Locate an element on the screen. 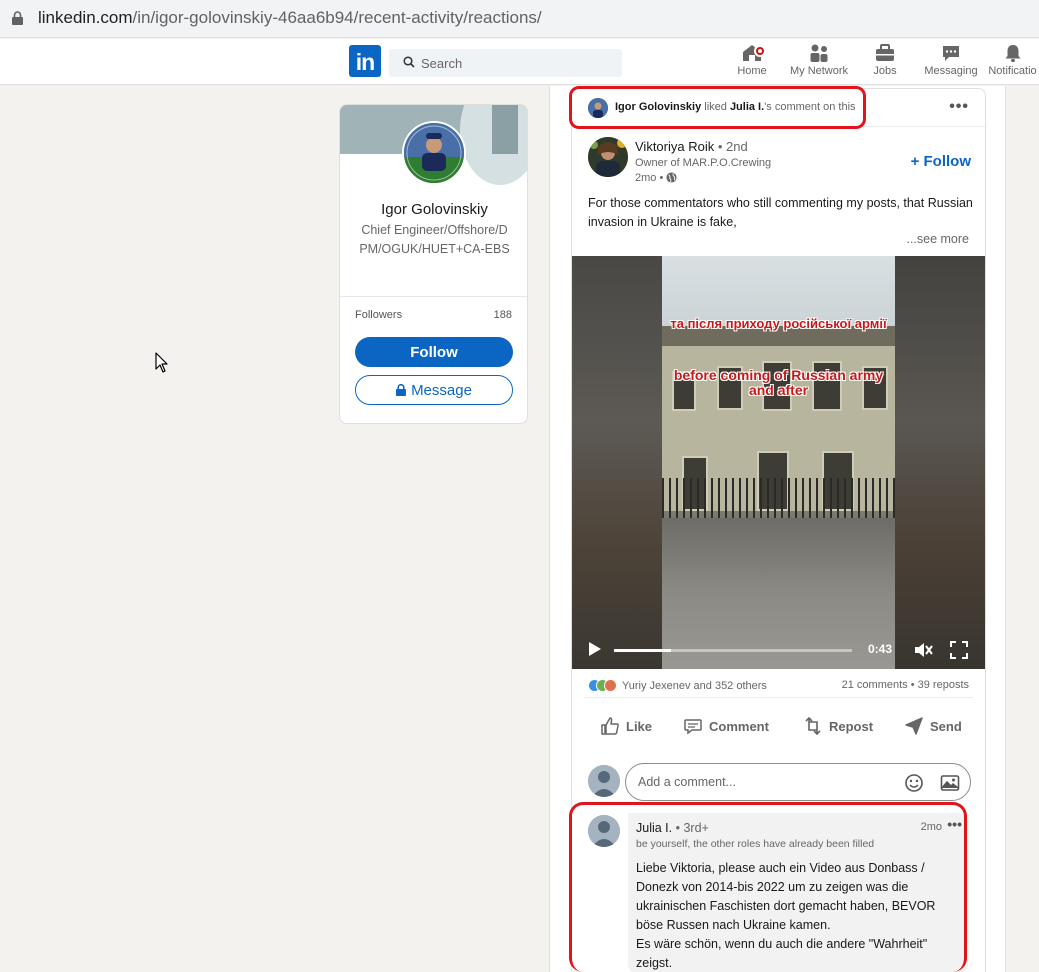 Image resolution: width=1039 pixels, height=972 pixels. reactions-text: Yuriy Jexenev and 352 others is located at coordinates (694, 686).